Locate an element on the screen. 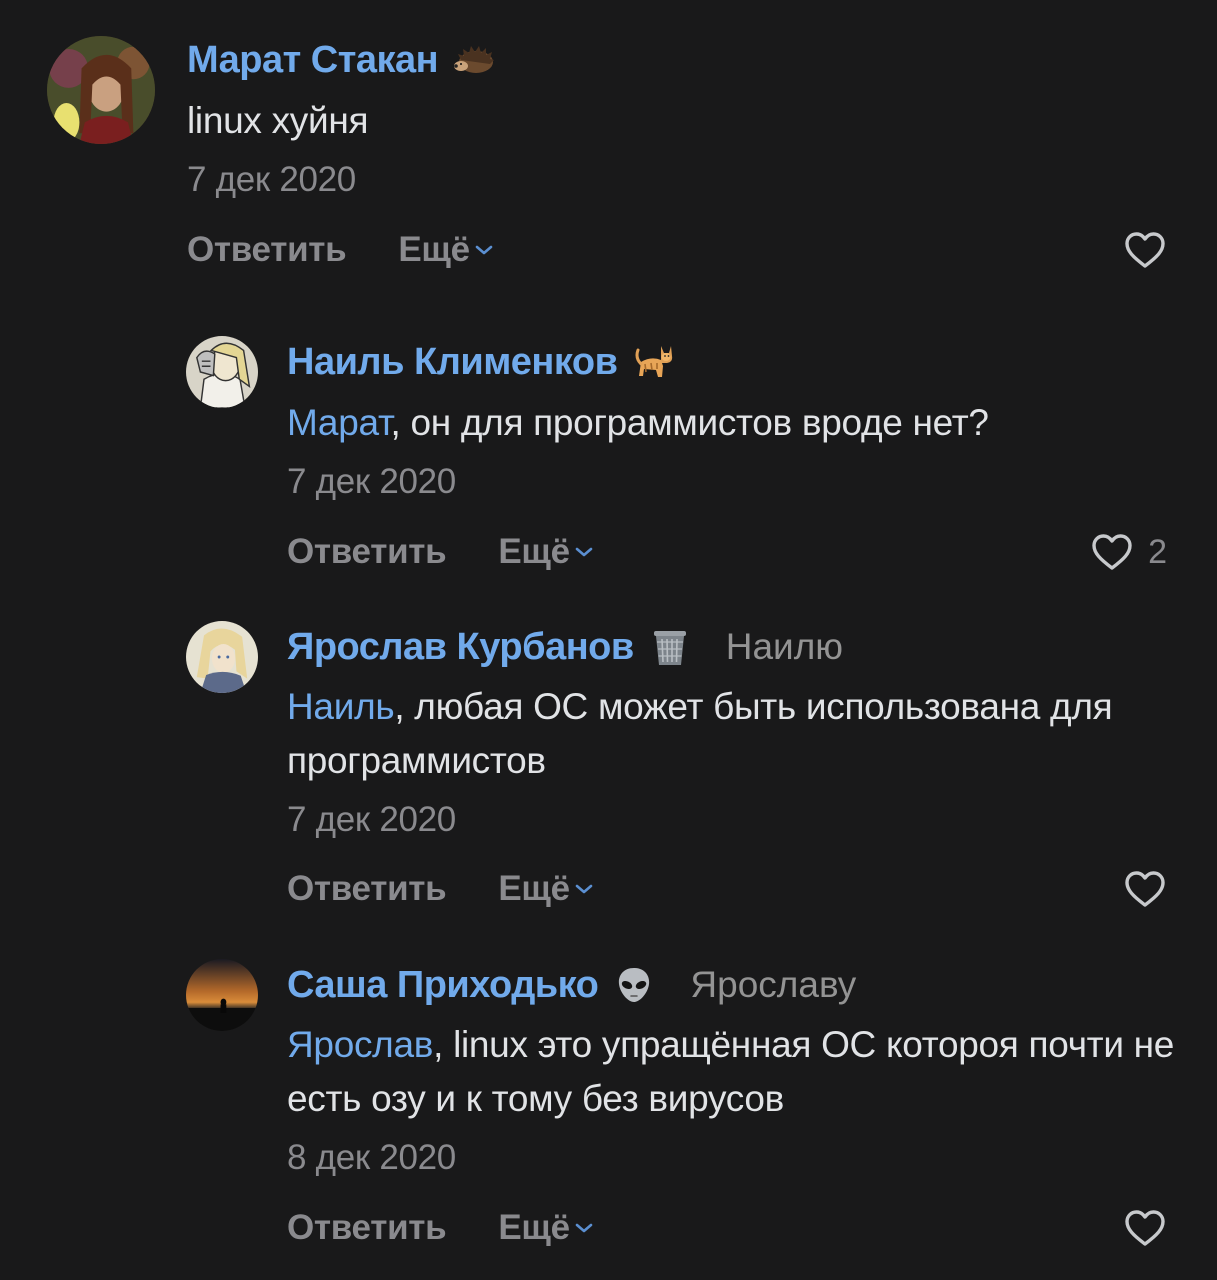 The image size is (1217, 1280). more-label: Ещё is located at coordinates (534, 1227).